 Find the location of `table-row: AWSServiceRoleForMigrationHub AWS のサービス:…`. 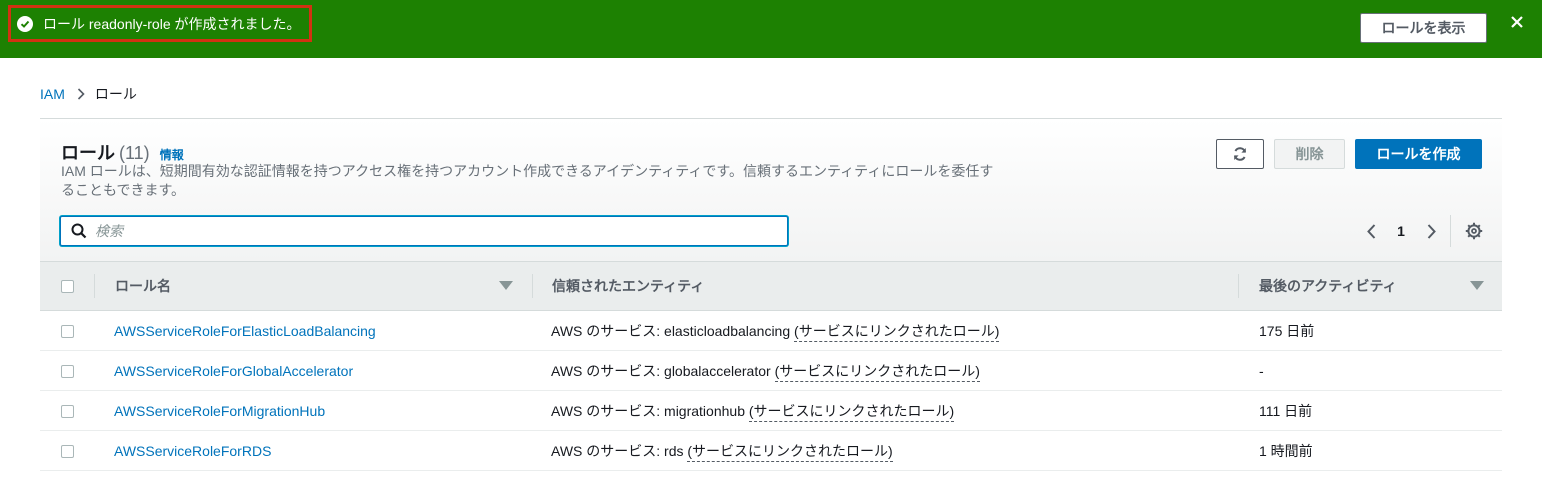

table-row: AWSServiceRoleForMigrationHub AWS のサービス:… is located at coordinates (771, 411).